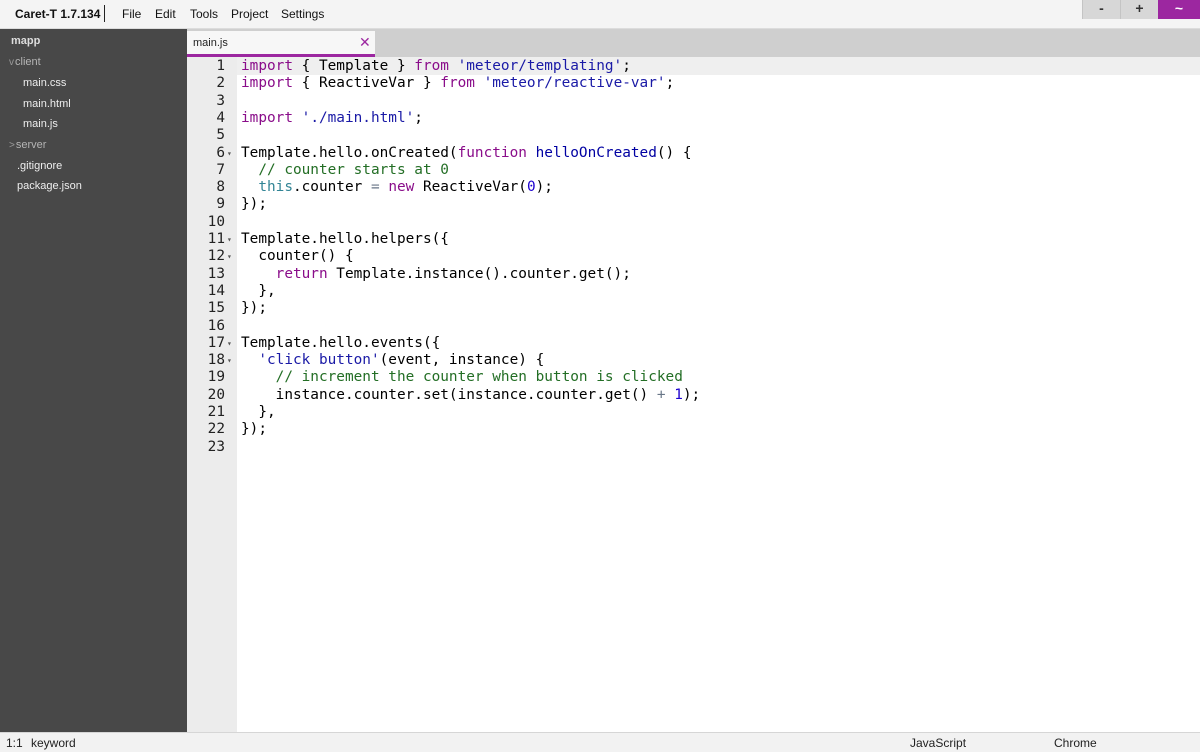 This screenshot has height=752, width=1200. I want to click on menu-project: Project, so click(249, 14).